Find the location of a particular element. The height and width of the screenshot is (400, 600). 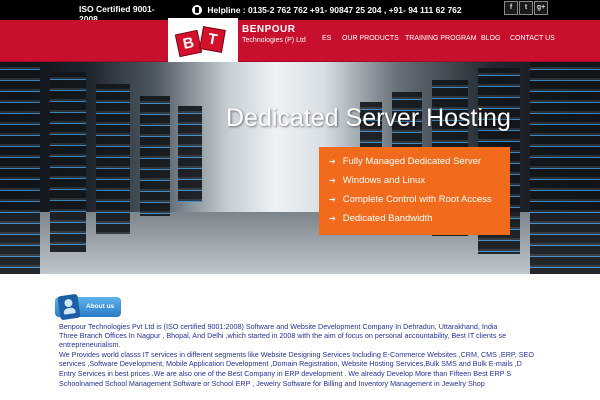

feature-label: Fully Managed Dedicated Server is located at coordinates (412, 161).